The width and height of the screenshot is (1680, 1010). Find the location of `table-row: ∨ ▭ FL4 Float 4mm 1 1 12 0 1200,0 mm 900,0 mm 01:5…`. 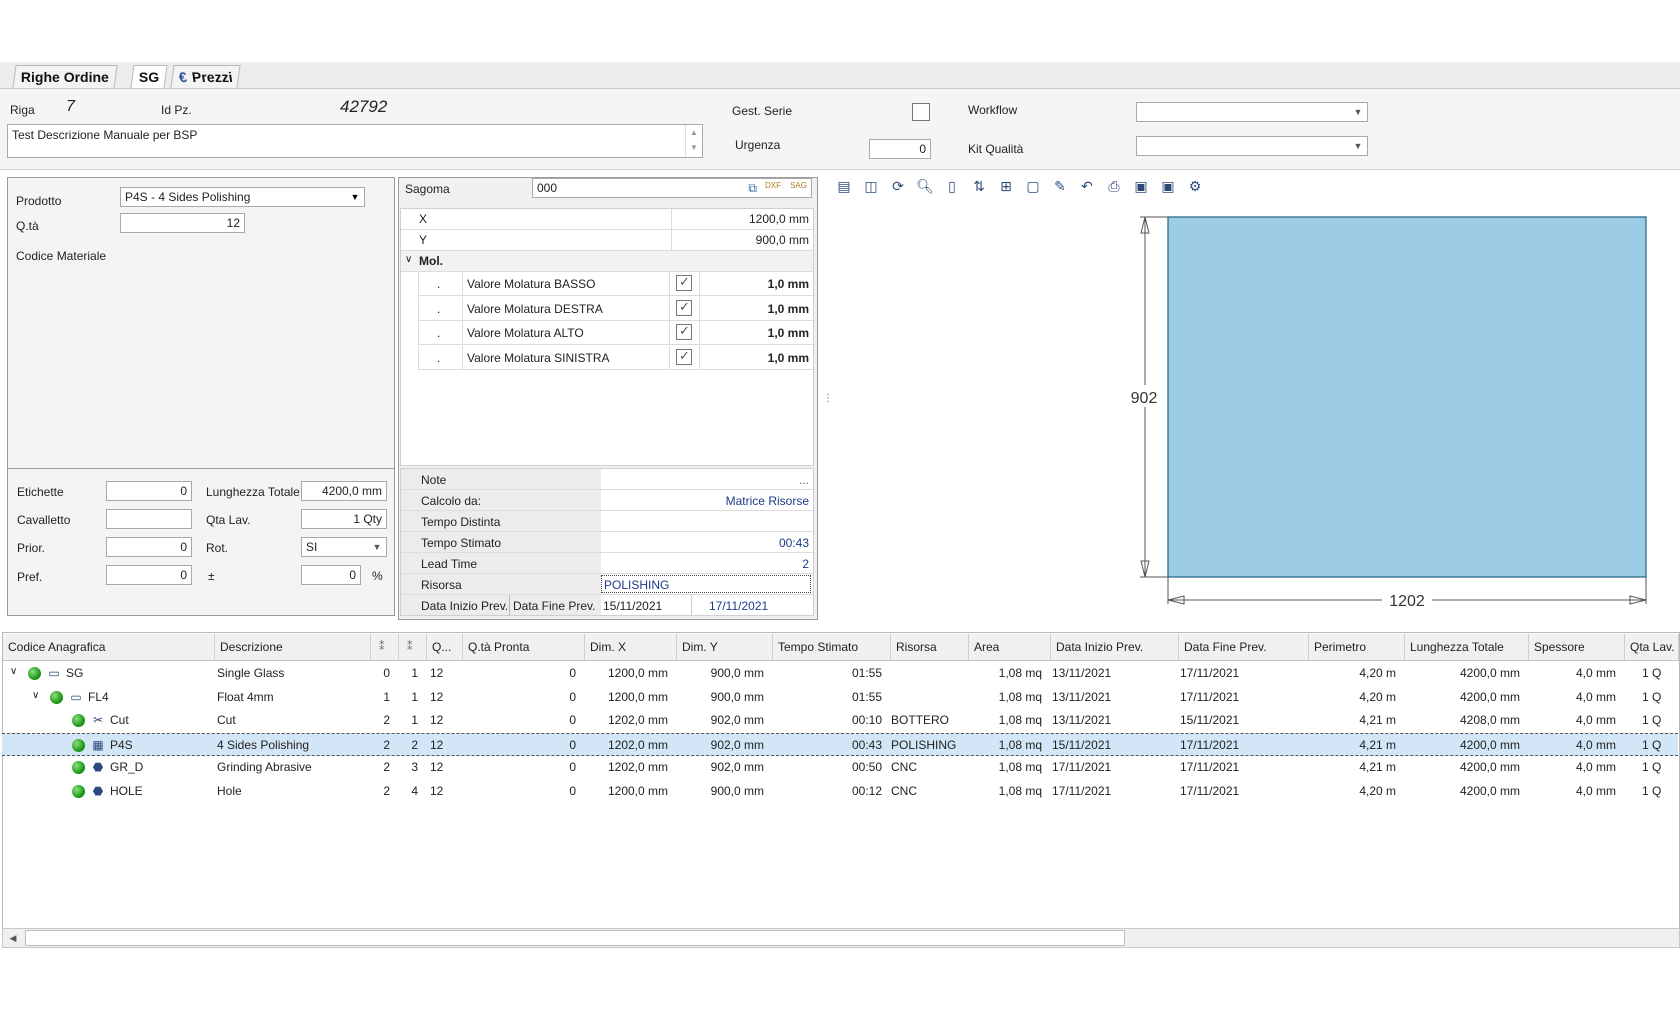

table-row: ∨ ▭ FL4 Float 4mm 1 1 12 0 1200,0 mm 900,0 mm 01:5… is located at coordinates (840, 697).